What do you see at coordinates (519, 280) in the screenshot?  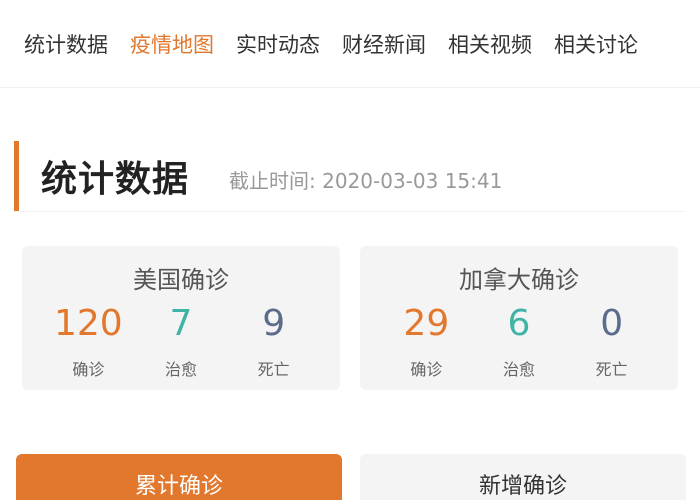 I see `ca-card-title: 加拿大确诊` at bounding box center [519, 280].